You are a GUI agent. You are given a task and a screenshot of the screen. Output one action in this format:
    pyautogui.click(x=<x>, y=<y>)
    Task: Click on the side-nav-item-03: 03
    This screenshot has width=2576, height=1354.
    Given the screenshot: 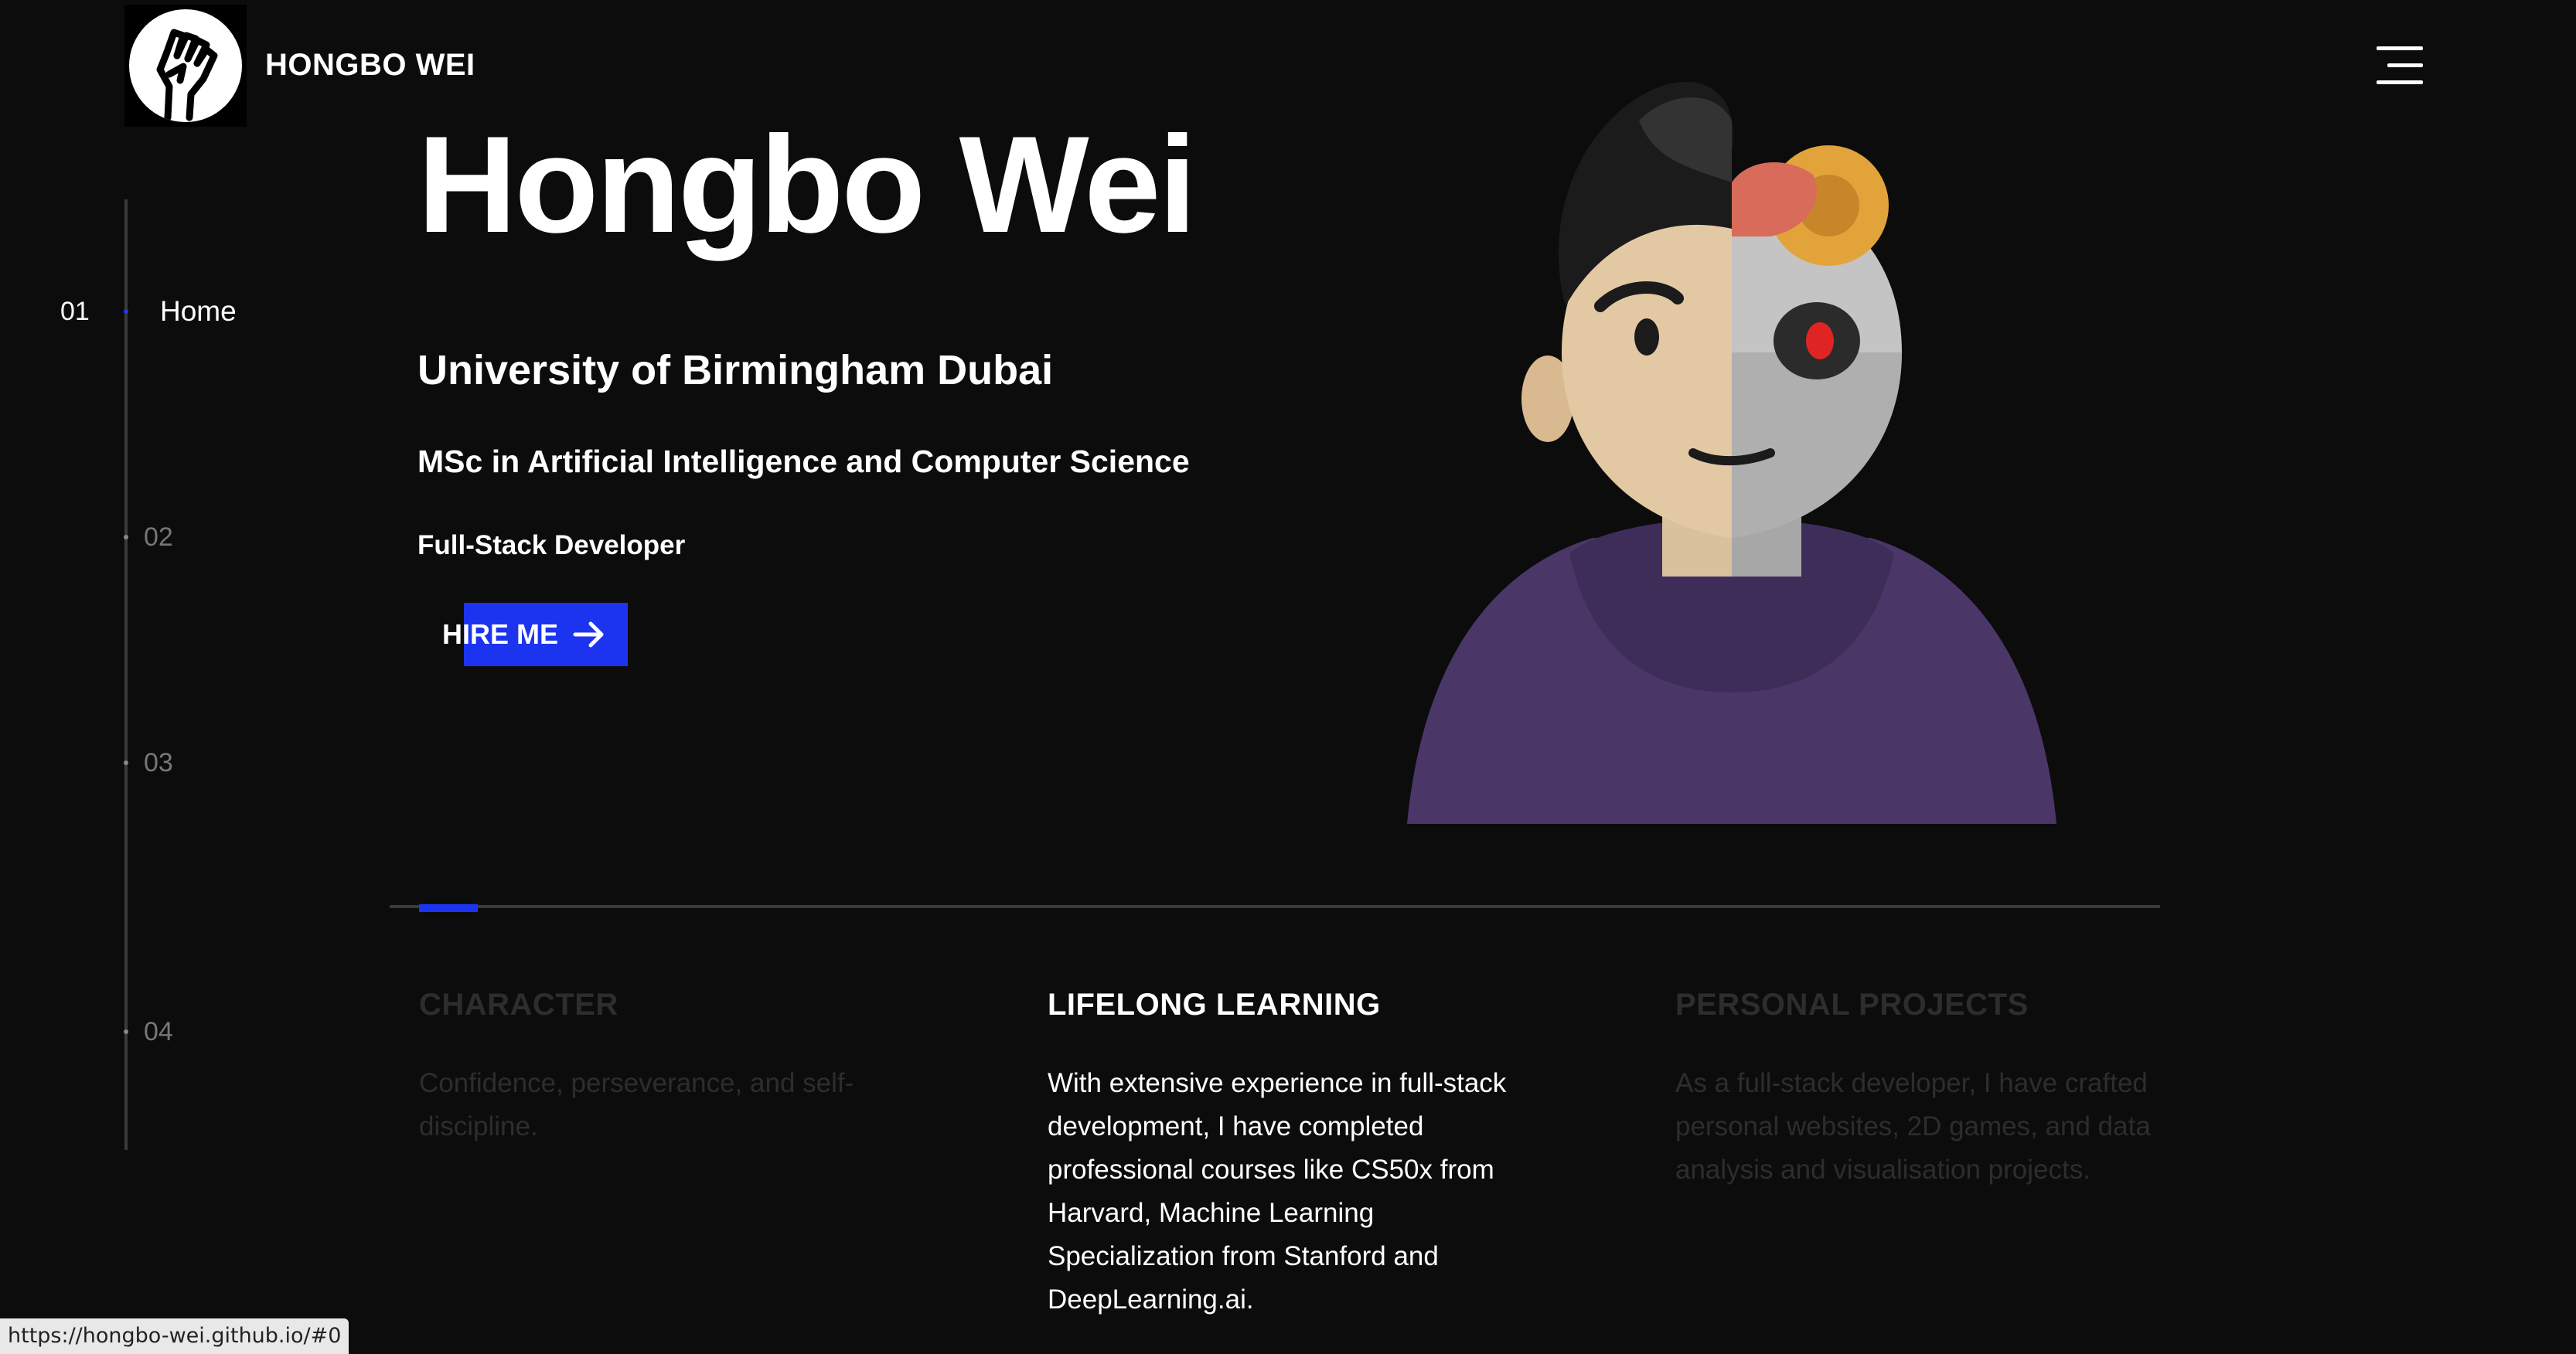 What is the action you would take?
    pyautogui.click(x=158, y=763)
    